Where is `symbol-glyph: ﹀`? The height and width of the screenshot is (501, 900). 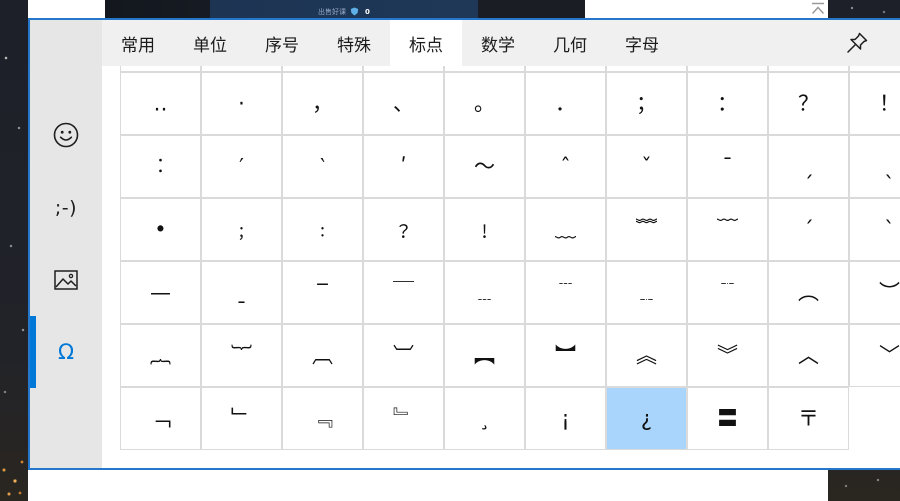
symbol-glyph: ﹀ is located at coordinates (889, 355).